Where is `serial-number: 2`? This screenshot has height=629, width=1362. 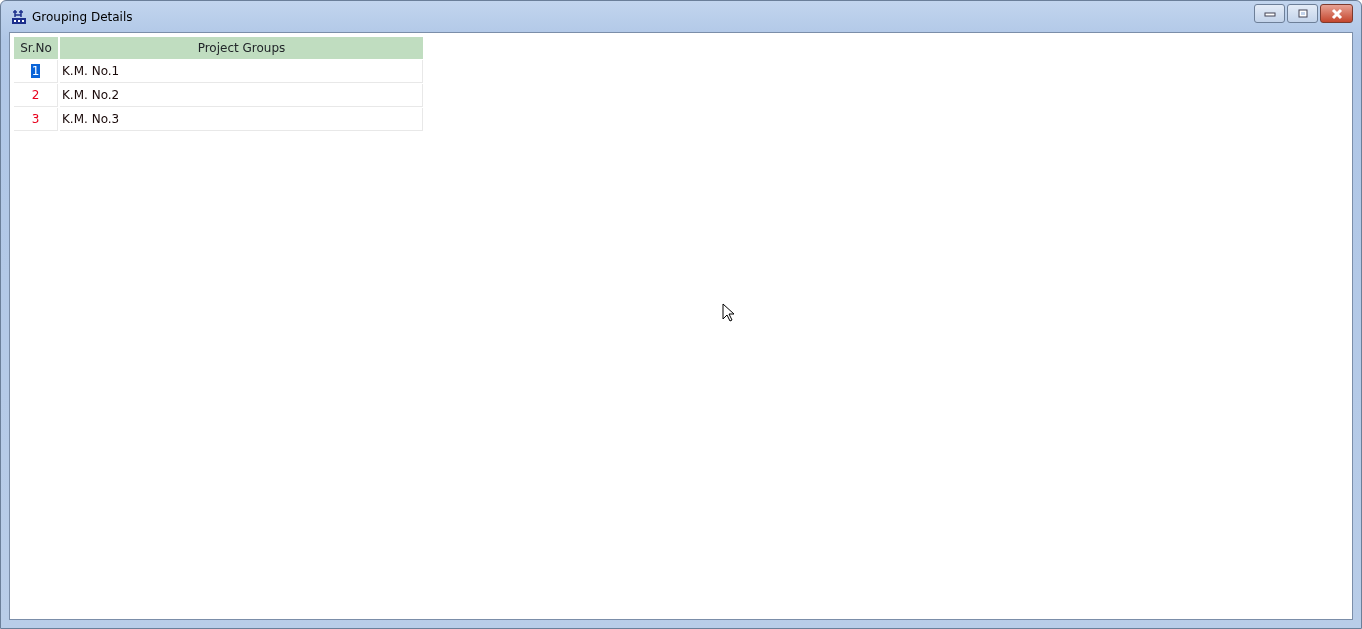 serial-number: 2 is located at coordinates (35, 95).